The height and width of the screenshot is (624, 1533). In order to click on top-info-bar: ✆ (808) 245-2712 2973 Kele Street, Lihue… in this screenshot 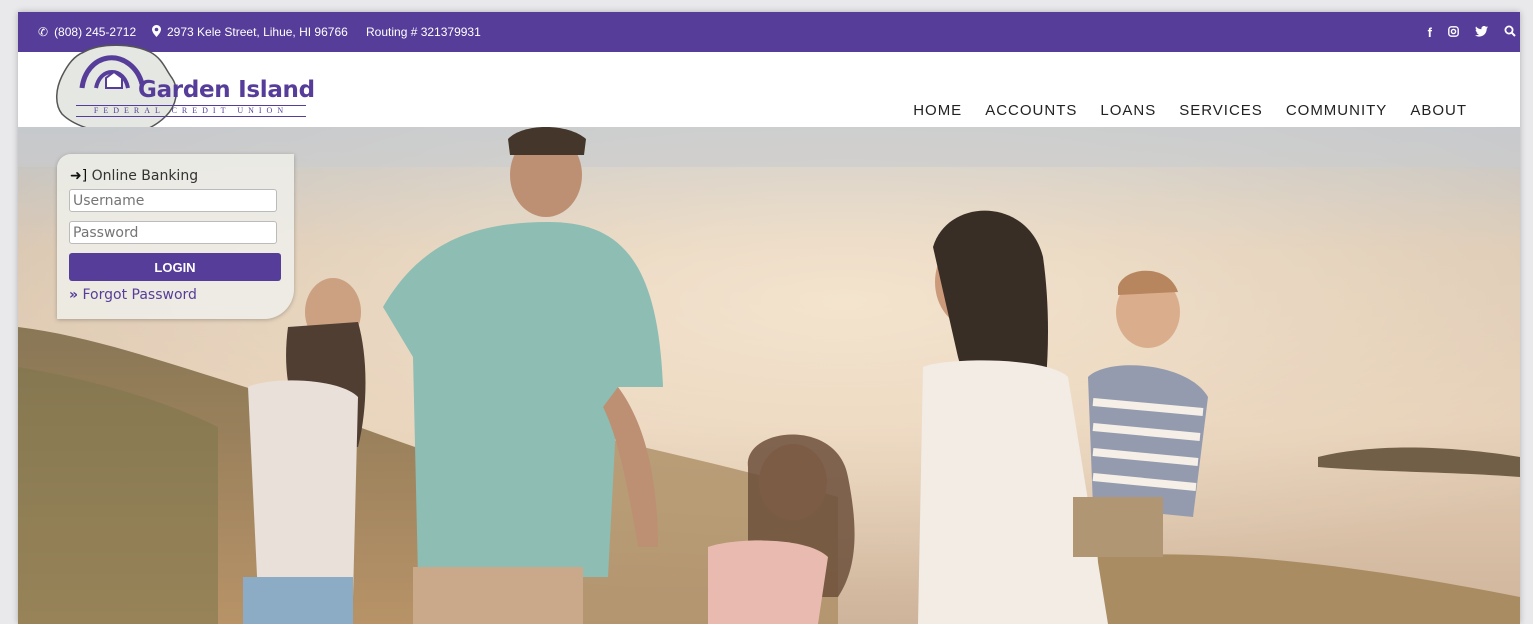, I will do `click(769, 32)`.